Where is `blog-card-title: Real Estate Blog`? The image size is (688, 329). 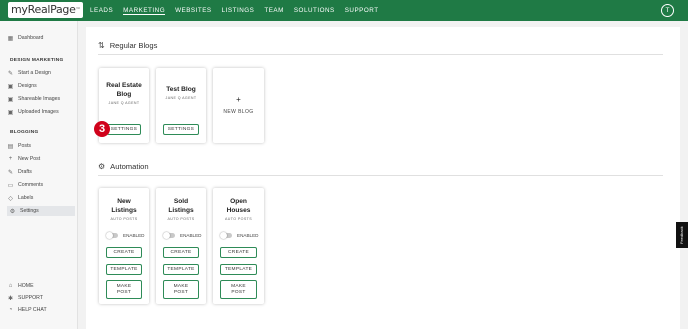
blog-card-title: Real Estate Blog is located at coordinates (124, 90).